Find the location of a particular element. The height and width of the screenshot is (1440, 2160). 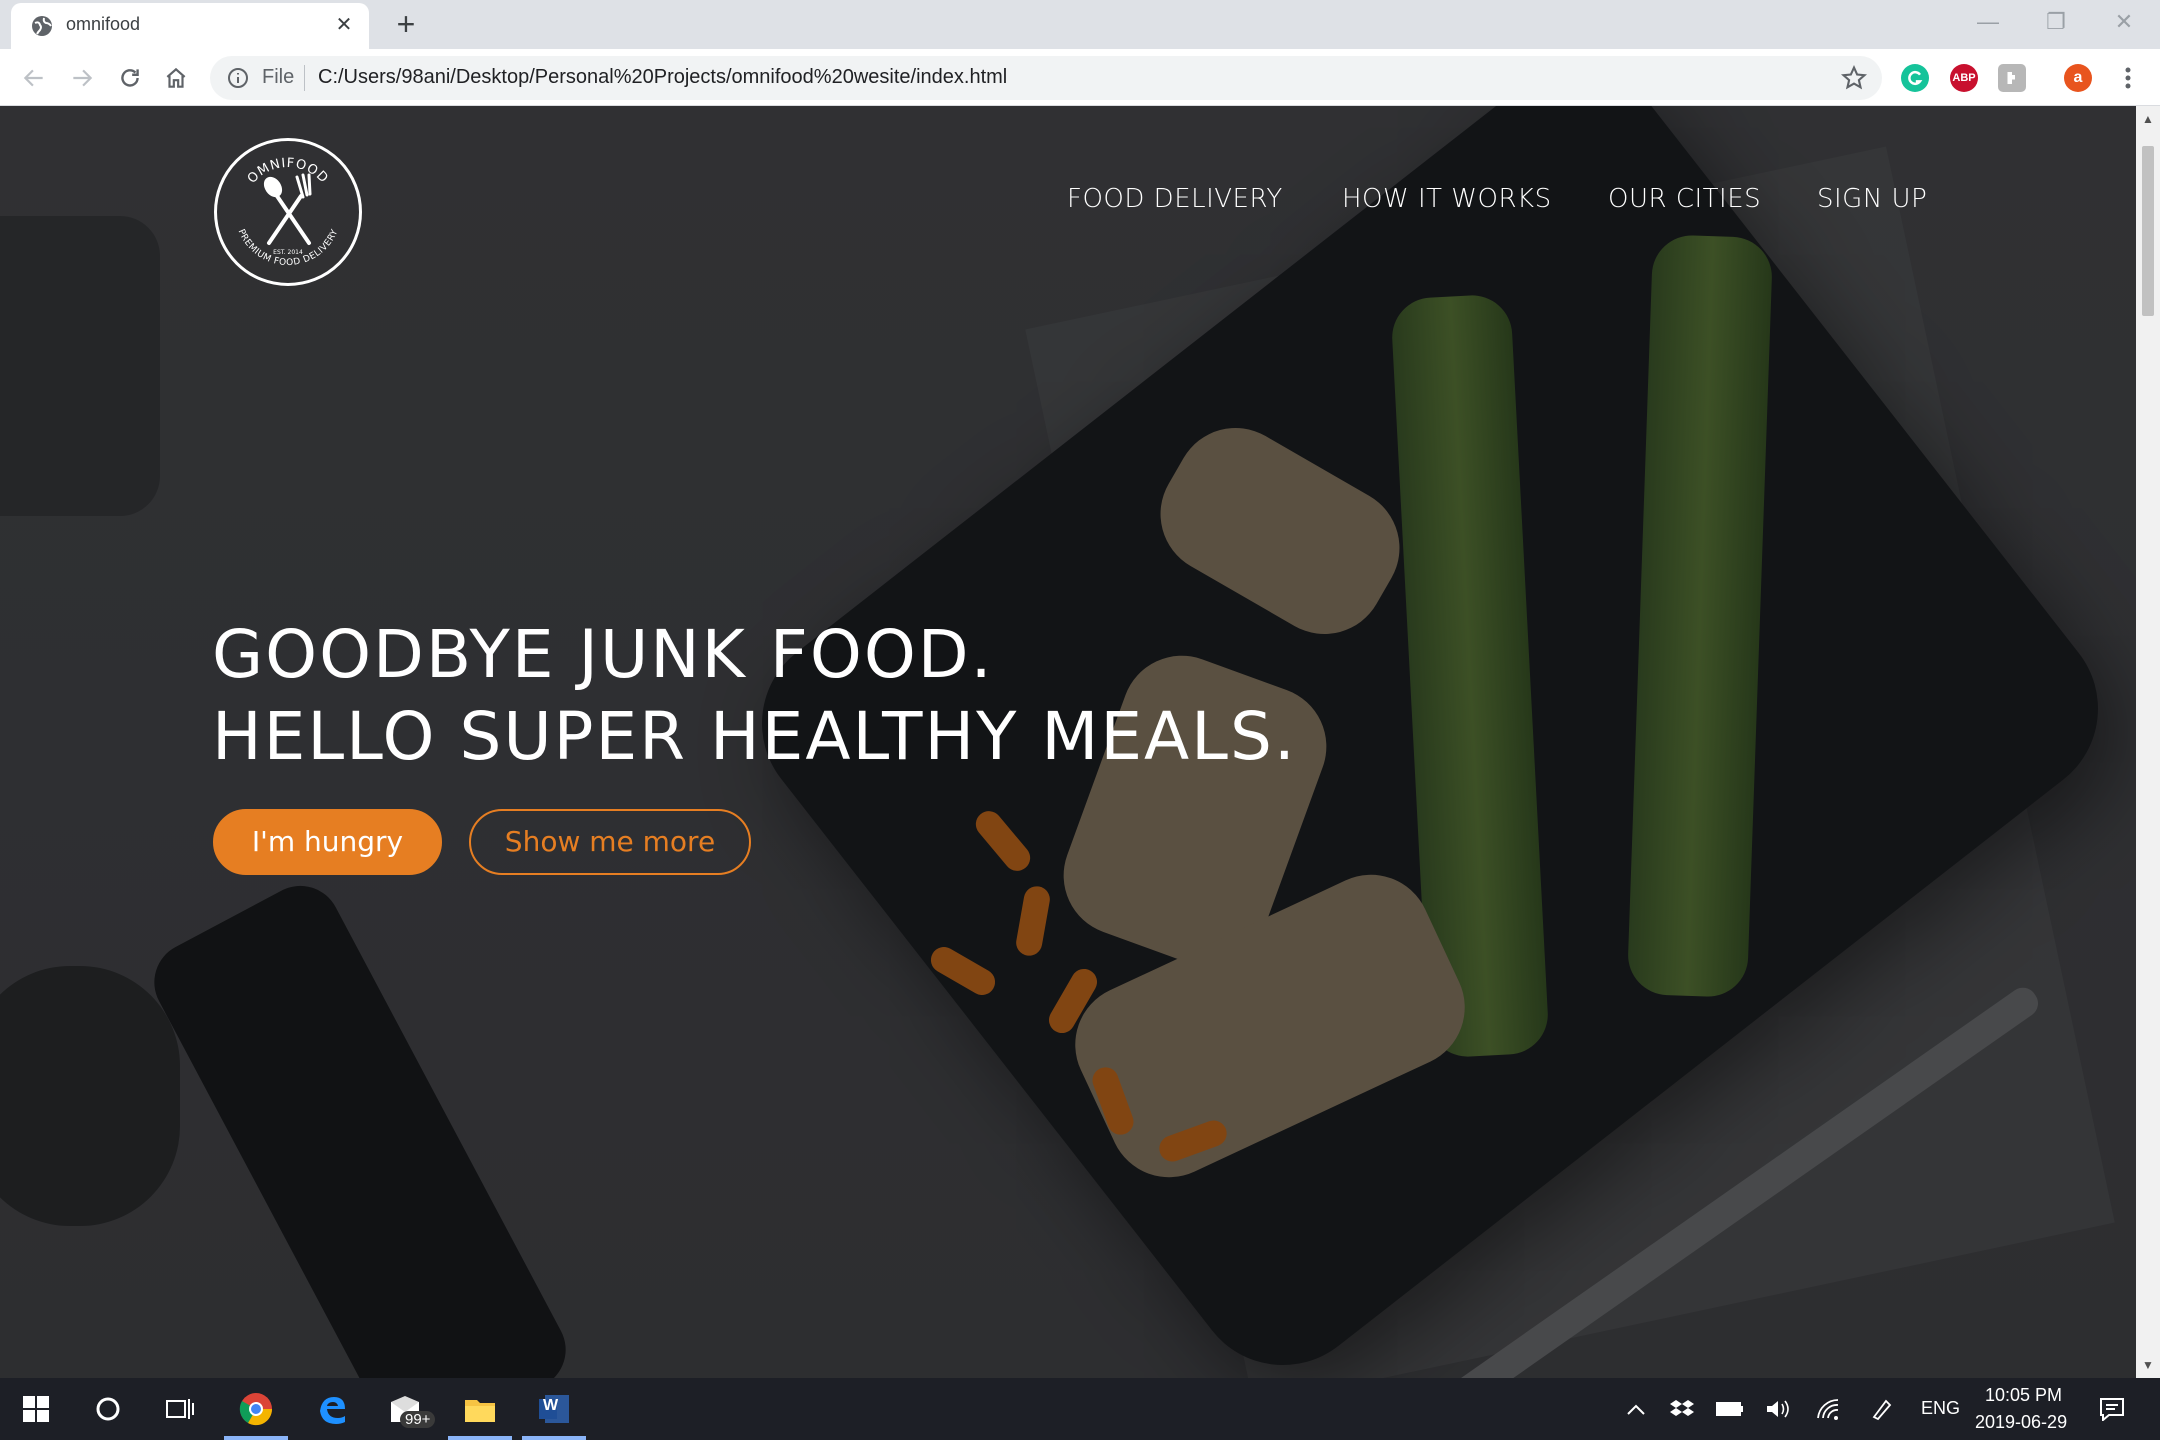

close-window-icon: ✕ is located at coordinates (2124, 22).